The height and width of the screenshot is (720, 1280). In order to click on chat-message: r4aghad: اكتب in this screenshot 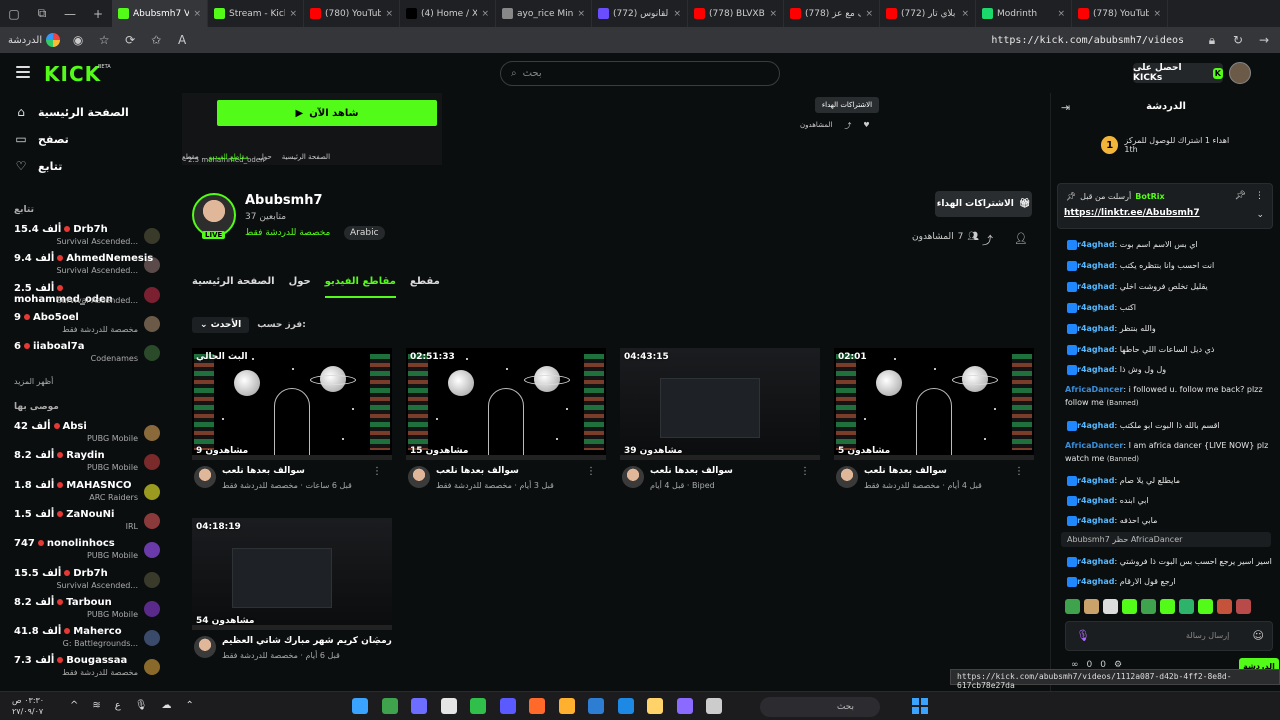, I will do `click(1170, 307)`.